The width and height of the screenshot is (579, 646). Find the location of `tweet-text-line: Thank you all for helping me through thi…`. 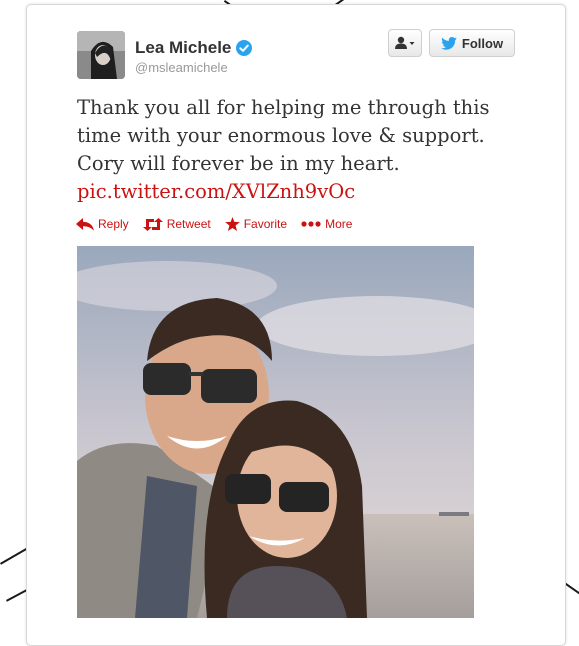

tweet-text-line: Thank you all for helping me through thi… is located at coordinates (283, 107).